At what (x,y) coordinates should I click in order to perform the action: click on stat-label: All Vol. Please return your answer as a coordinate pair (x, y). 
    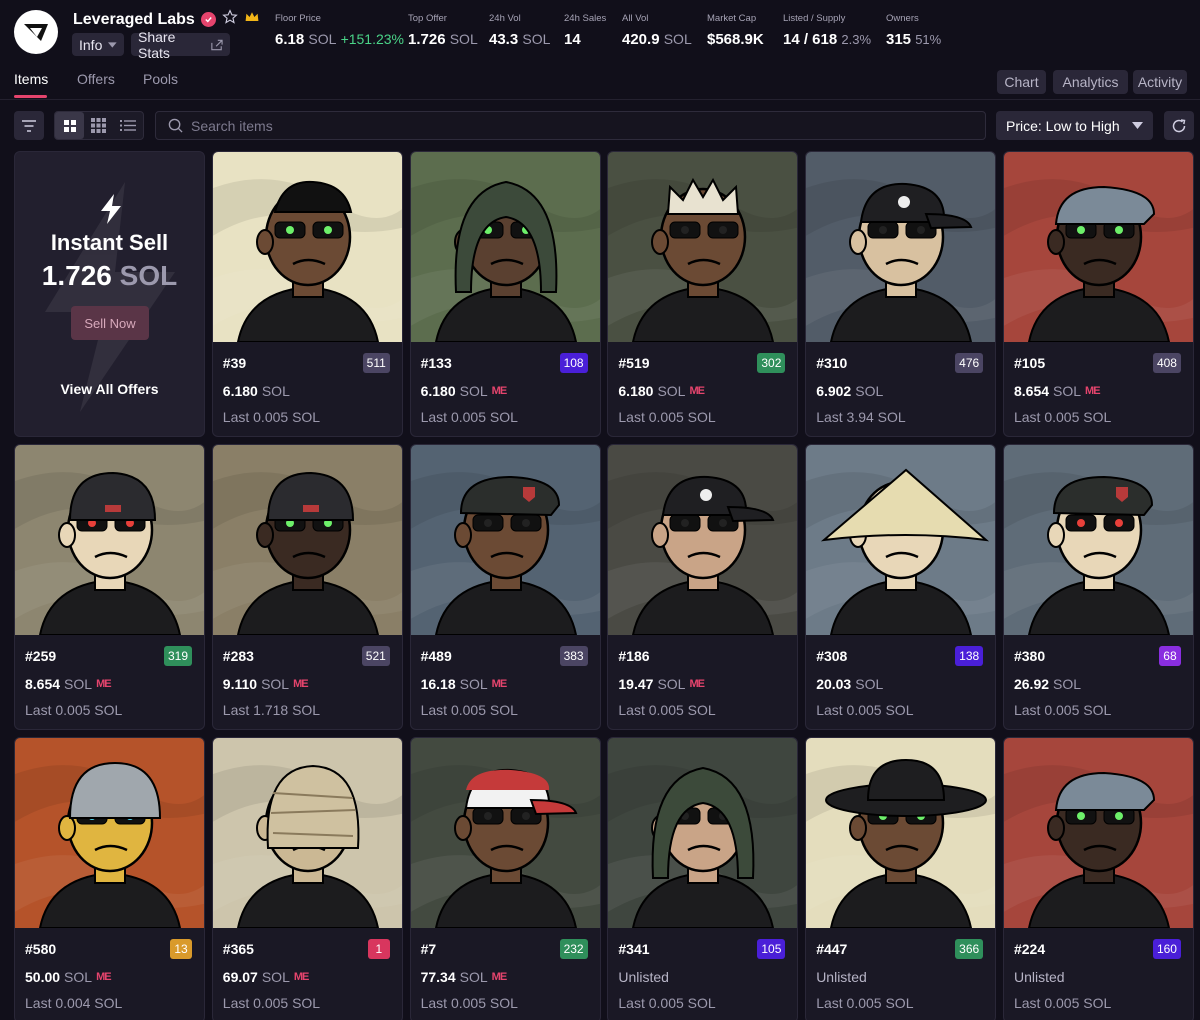
    Looking at the image, I should click on (635, 18).